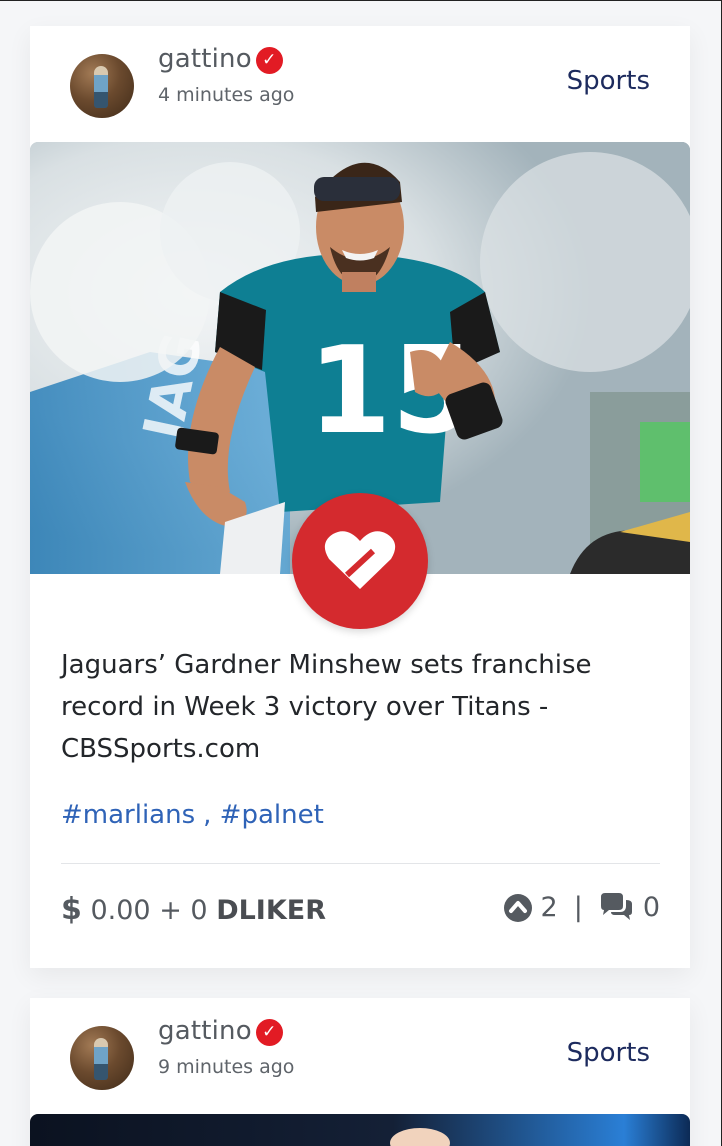  Describe the element at coordinates (128, 815) in the screenshot. I see `tag-link: #marlians` at that location.